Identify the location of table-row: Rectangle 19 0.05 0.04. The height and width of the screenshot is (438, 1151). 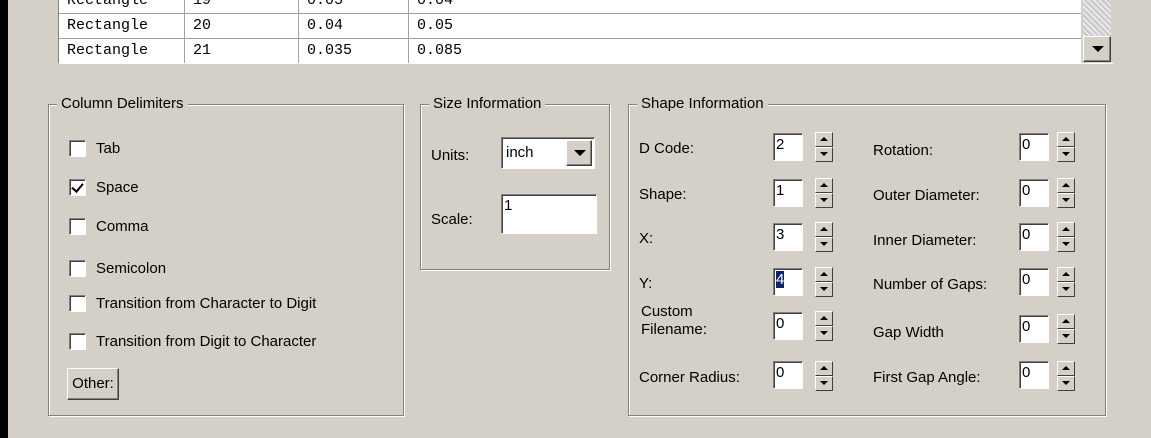
(570, 7).